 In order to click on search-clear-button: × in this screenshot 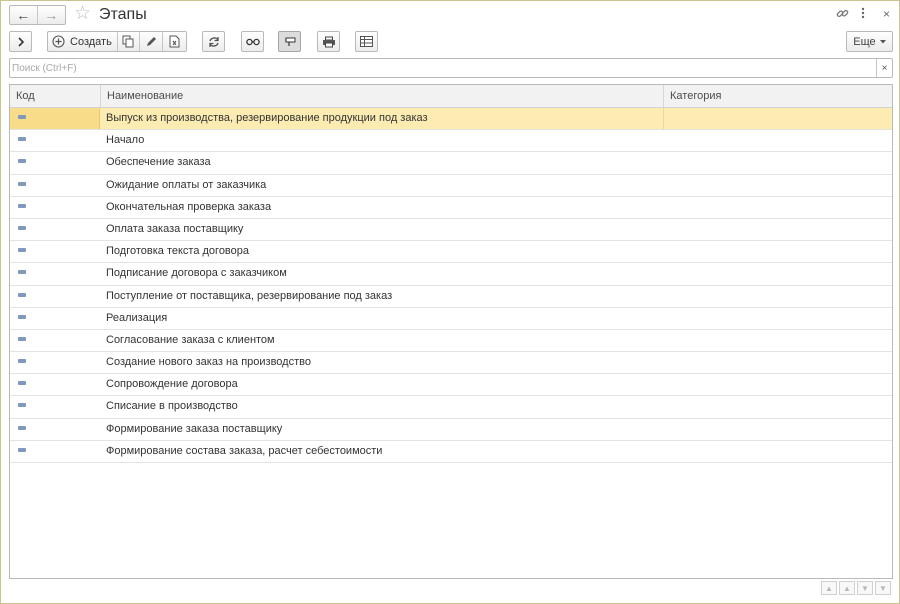, I will do `click(884, 68)`.